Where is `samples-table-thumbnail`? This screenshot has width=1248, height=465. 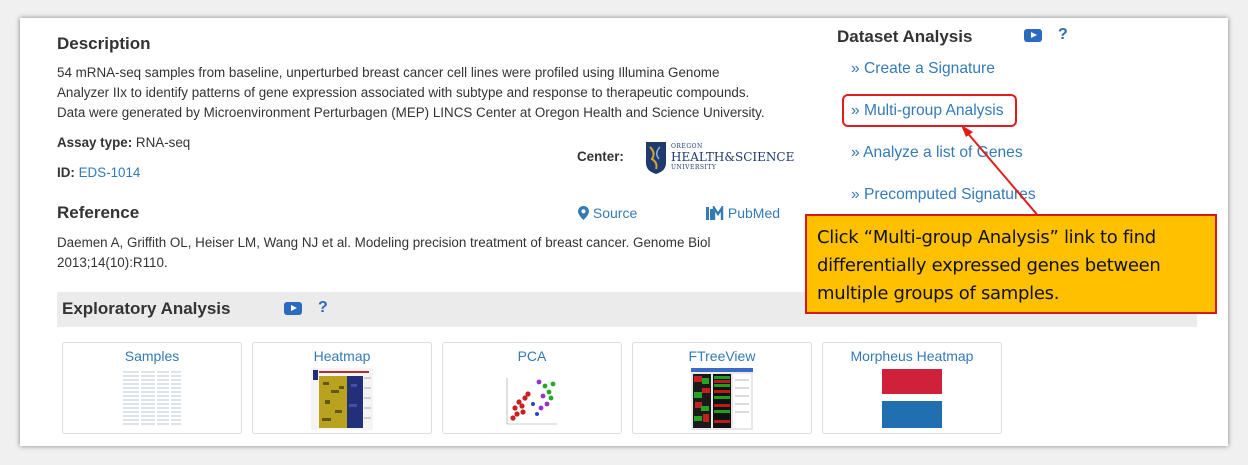 samples-table-thumbnail is located at coordinates (152, 399).